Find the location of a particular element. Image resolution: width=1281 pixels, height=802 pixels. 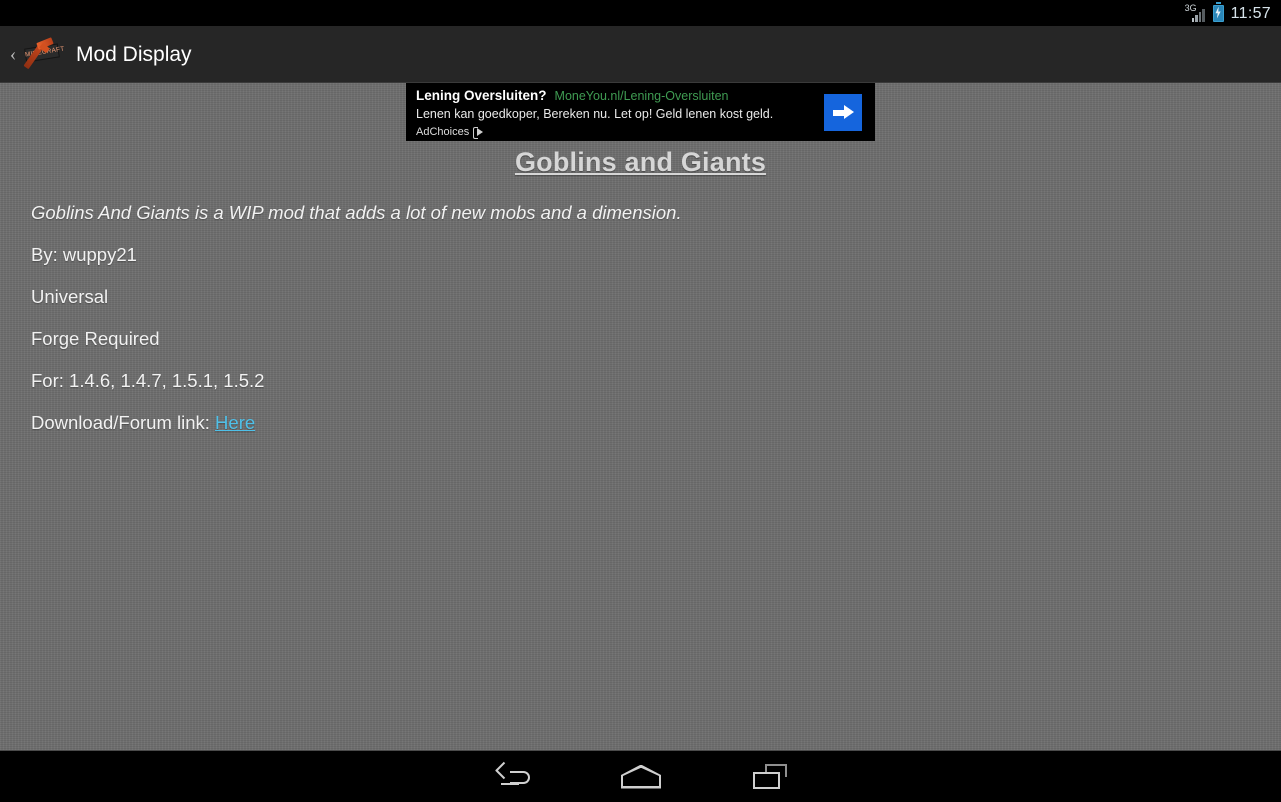

ad-headline: Lening Oversluiten? is located at coordinates (481, 95).